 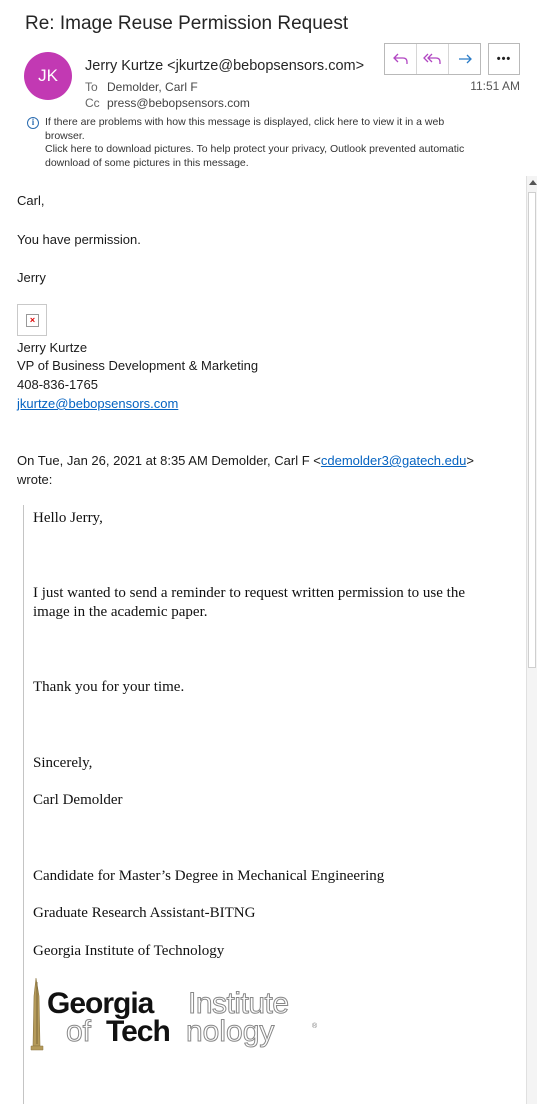 I want to click on reply-all-button, so click(x=433, y=59).